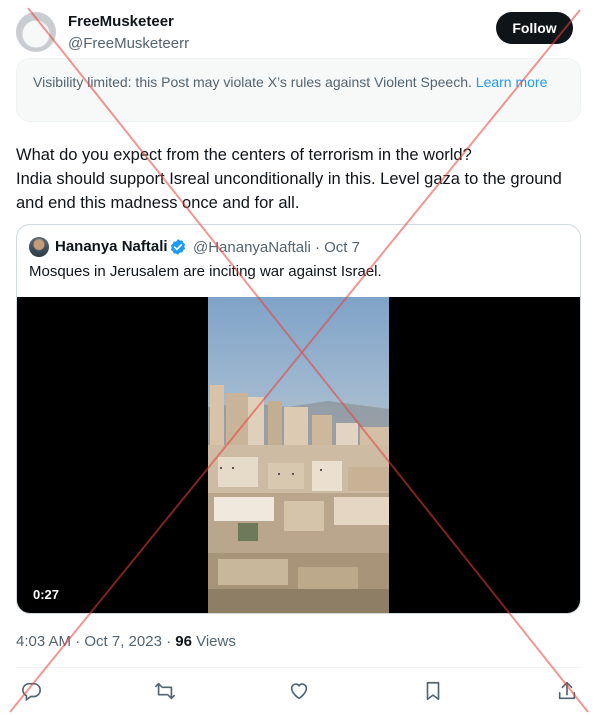 This screenshot has height=715, width=598. I want to click on author-avatar, so click(36, 32).